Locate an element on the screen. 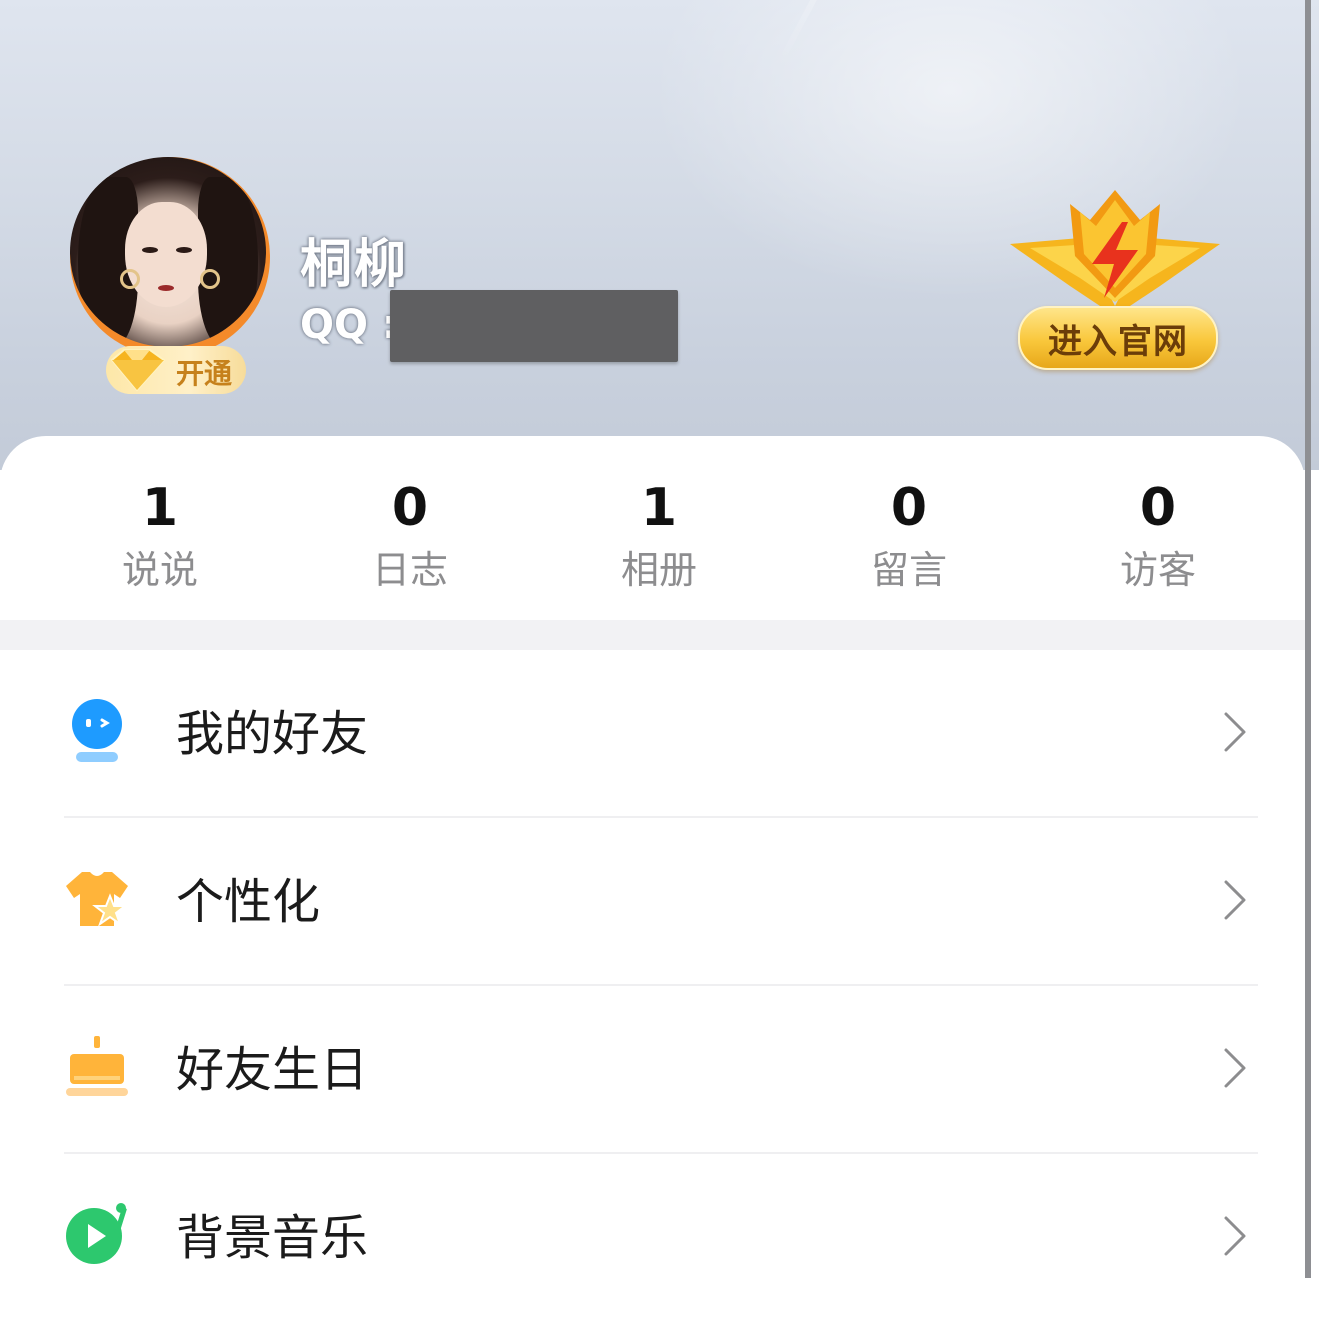  qq-number-redacted is located at coordinates (534, 326).